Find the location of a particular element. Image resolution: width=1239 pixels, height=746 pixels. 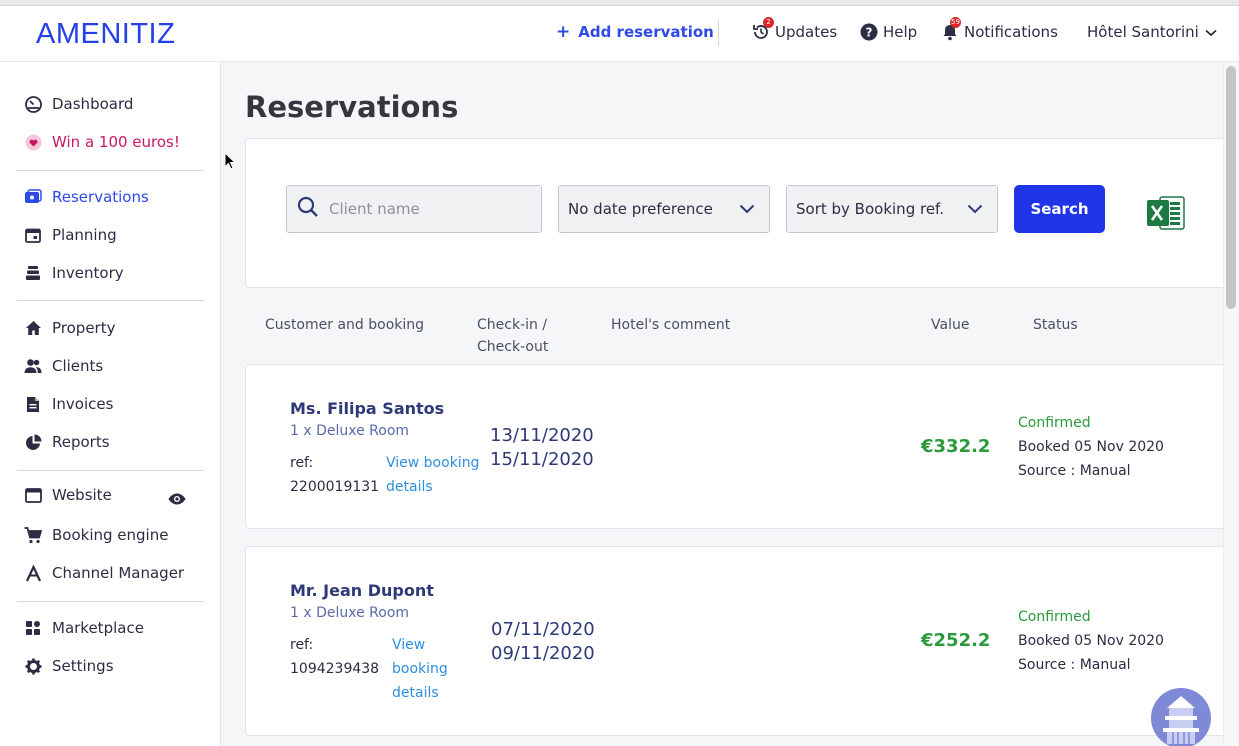

booking-source: Source : Manual is located at coordinates (1074, 665).